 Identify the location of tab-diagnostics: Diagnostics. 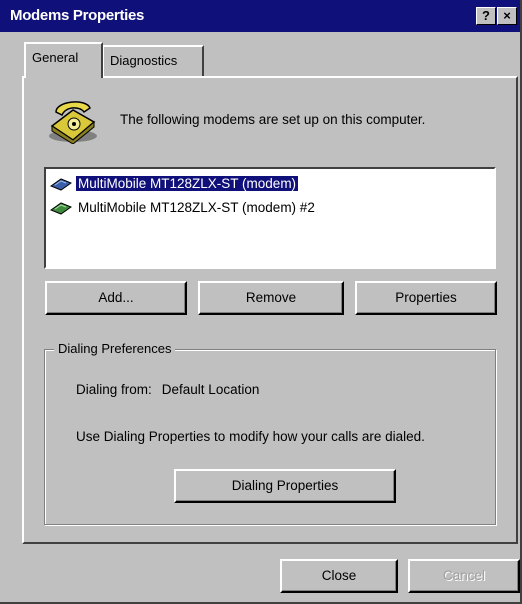
(153, 60).